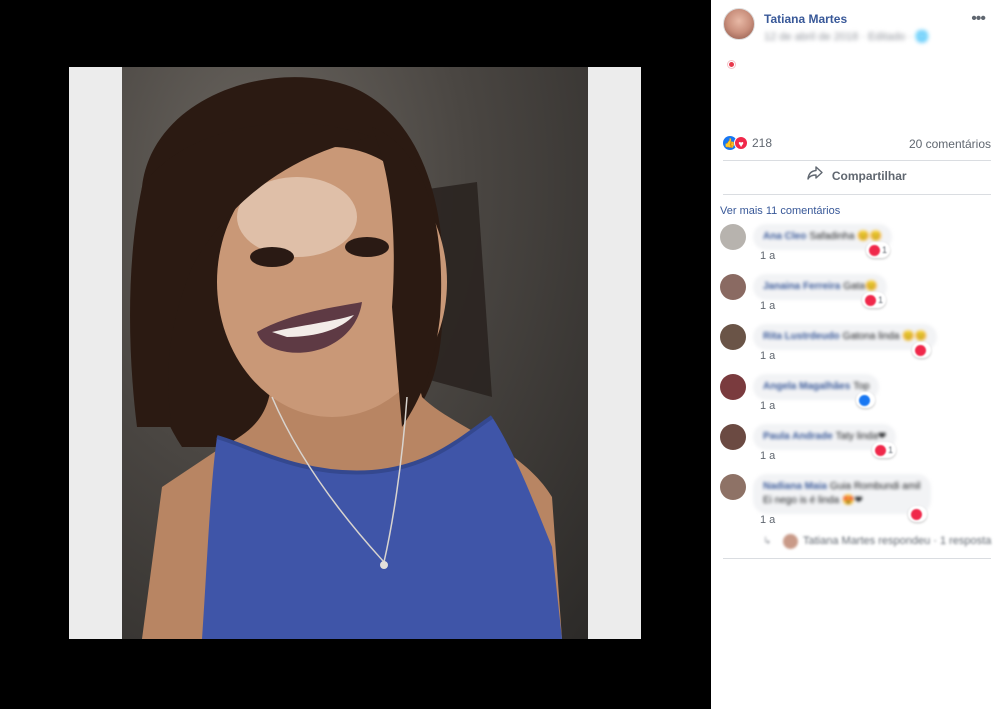  Describe the element at coordinates (798, 436) in the screenshot. I see `commenter-name: Paula Andrade` at that location.